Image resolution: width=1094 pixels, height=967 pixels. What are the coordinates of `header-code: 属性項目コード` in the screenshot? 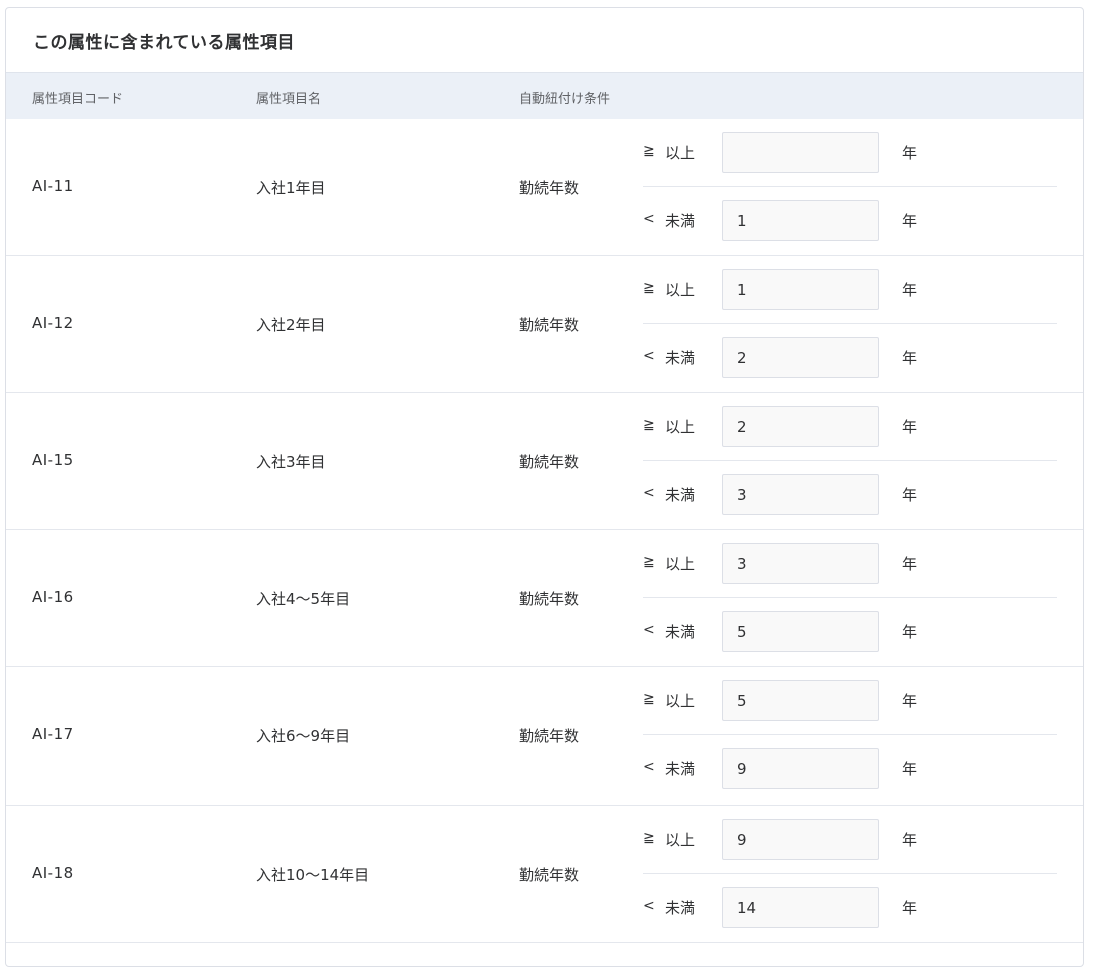 It's located at (78, 99).